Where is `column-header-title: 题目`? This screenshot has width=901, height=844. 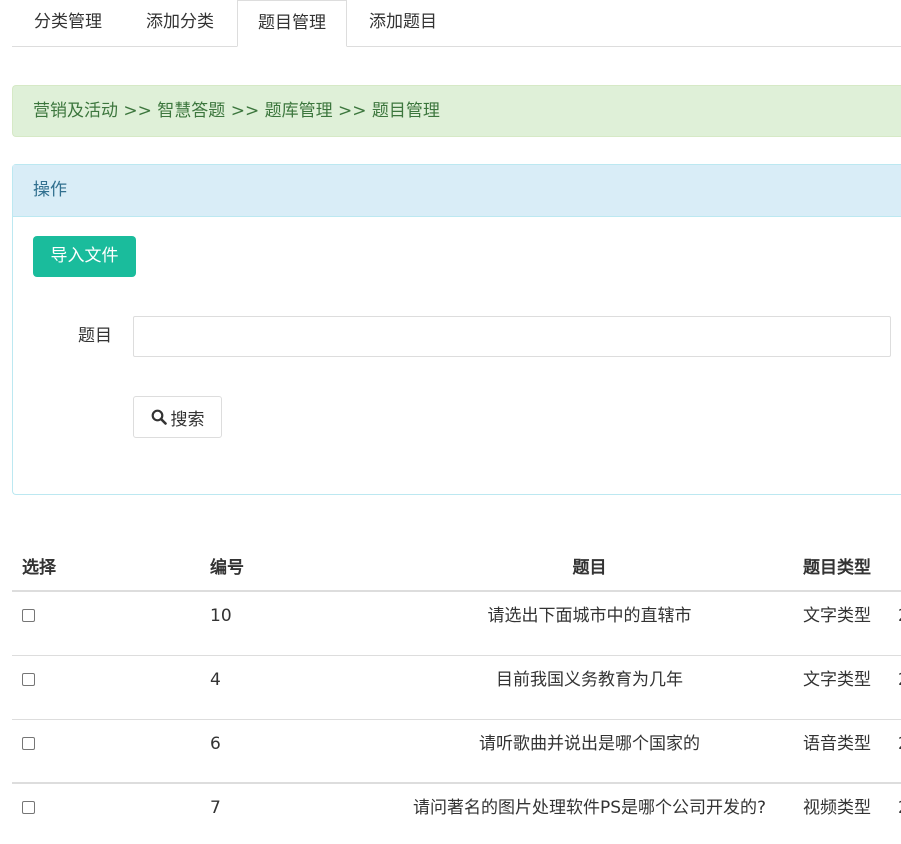 column-header-title: 题目 is located at coordinates (589, 568).